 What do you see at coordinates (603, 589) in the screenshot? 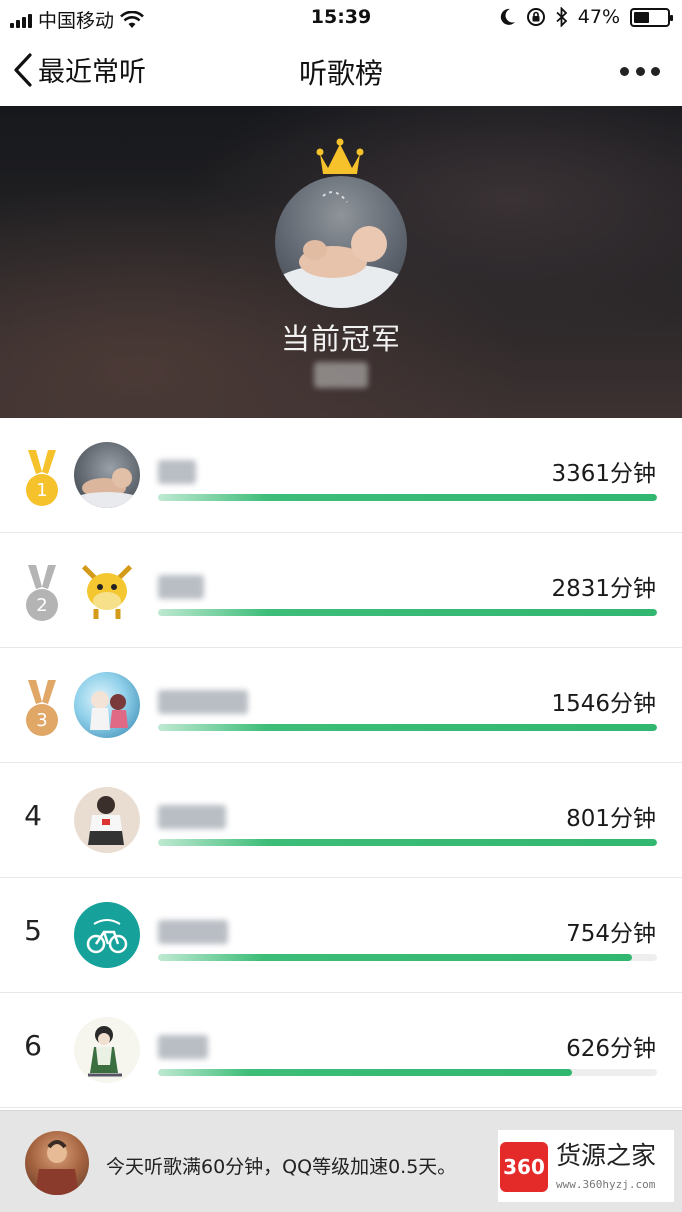
I see `listen-minutes: 2831分钟` at bounding box center [603, 589].